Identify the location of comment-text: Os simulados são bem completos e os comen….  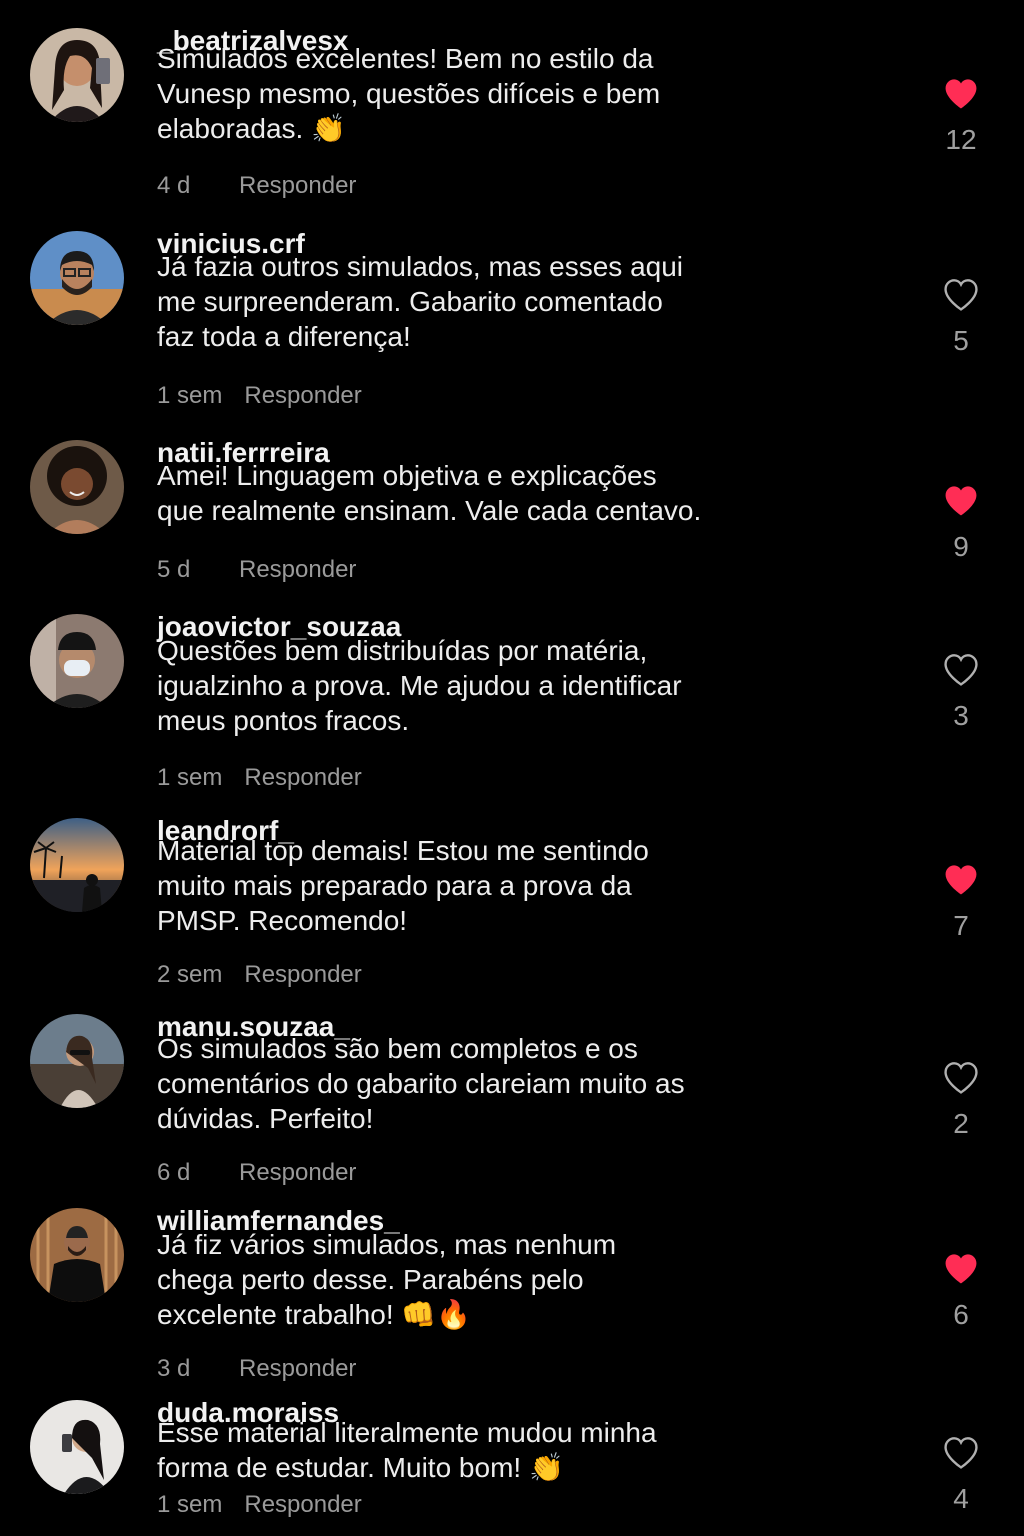
(457, 1083).